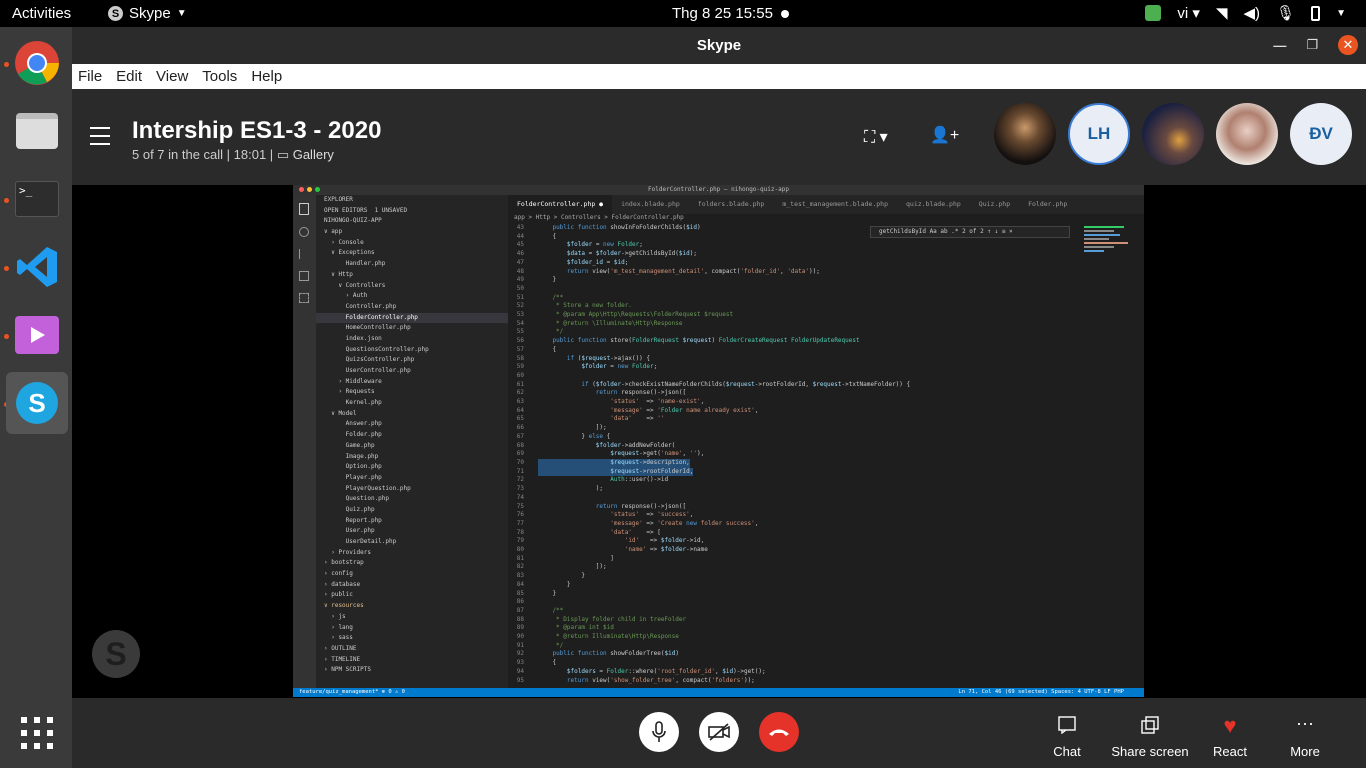 The image size is (1366, 768). What do you see at coordinates (304, 209) in the screenshot?
I see `explorer-icon` at bounding box center [304, 209].